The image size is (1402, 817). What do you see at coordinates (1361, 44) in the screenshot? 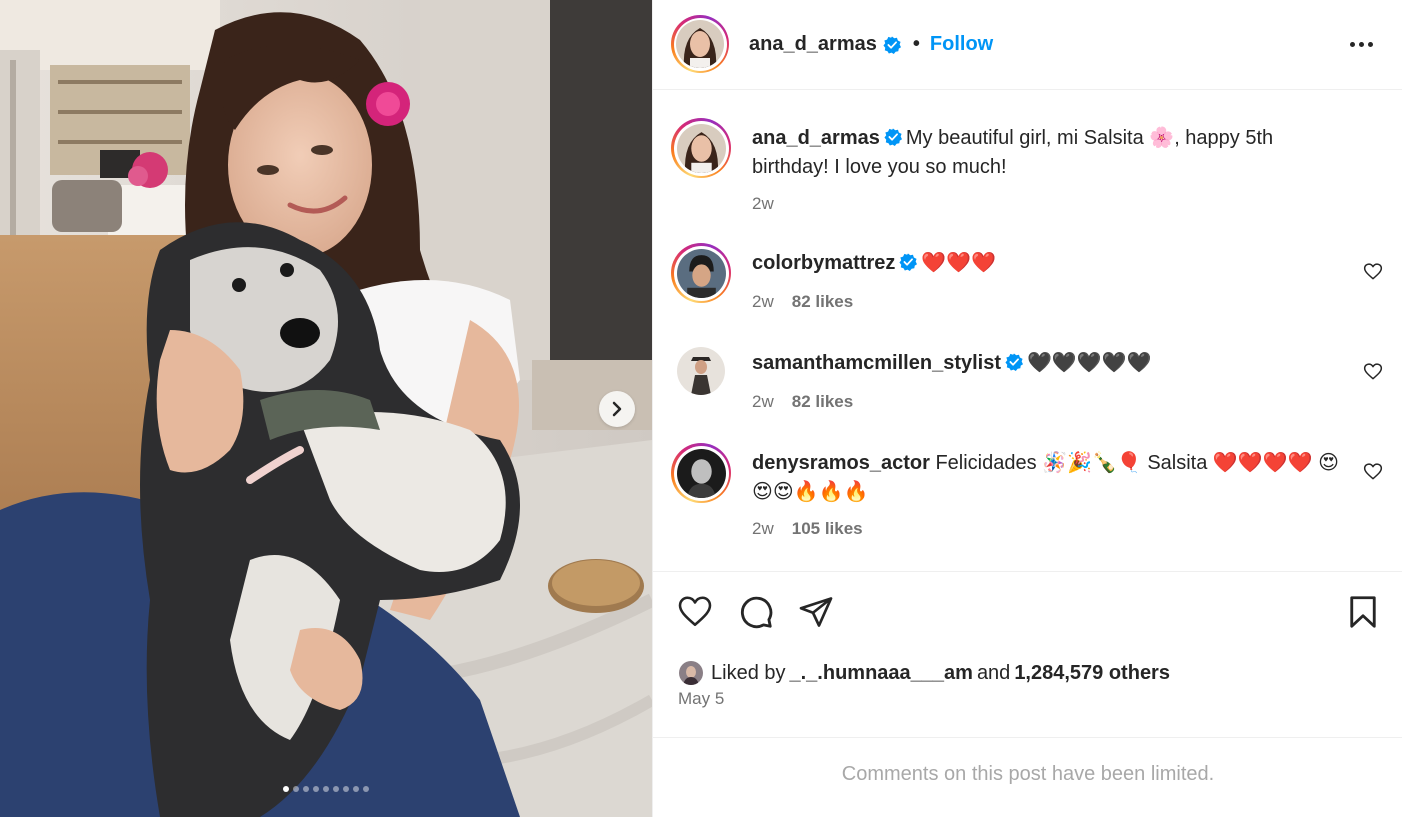
I see `more-options-button` at bounding box center [1361, 44].